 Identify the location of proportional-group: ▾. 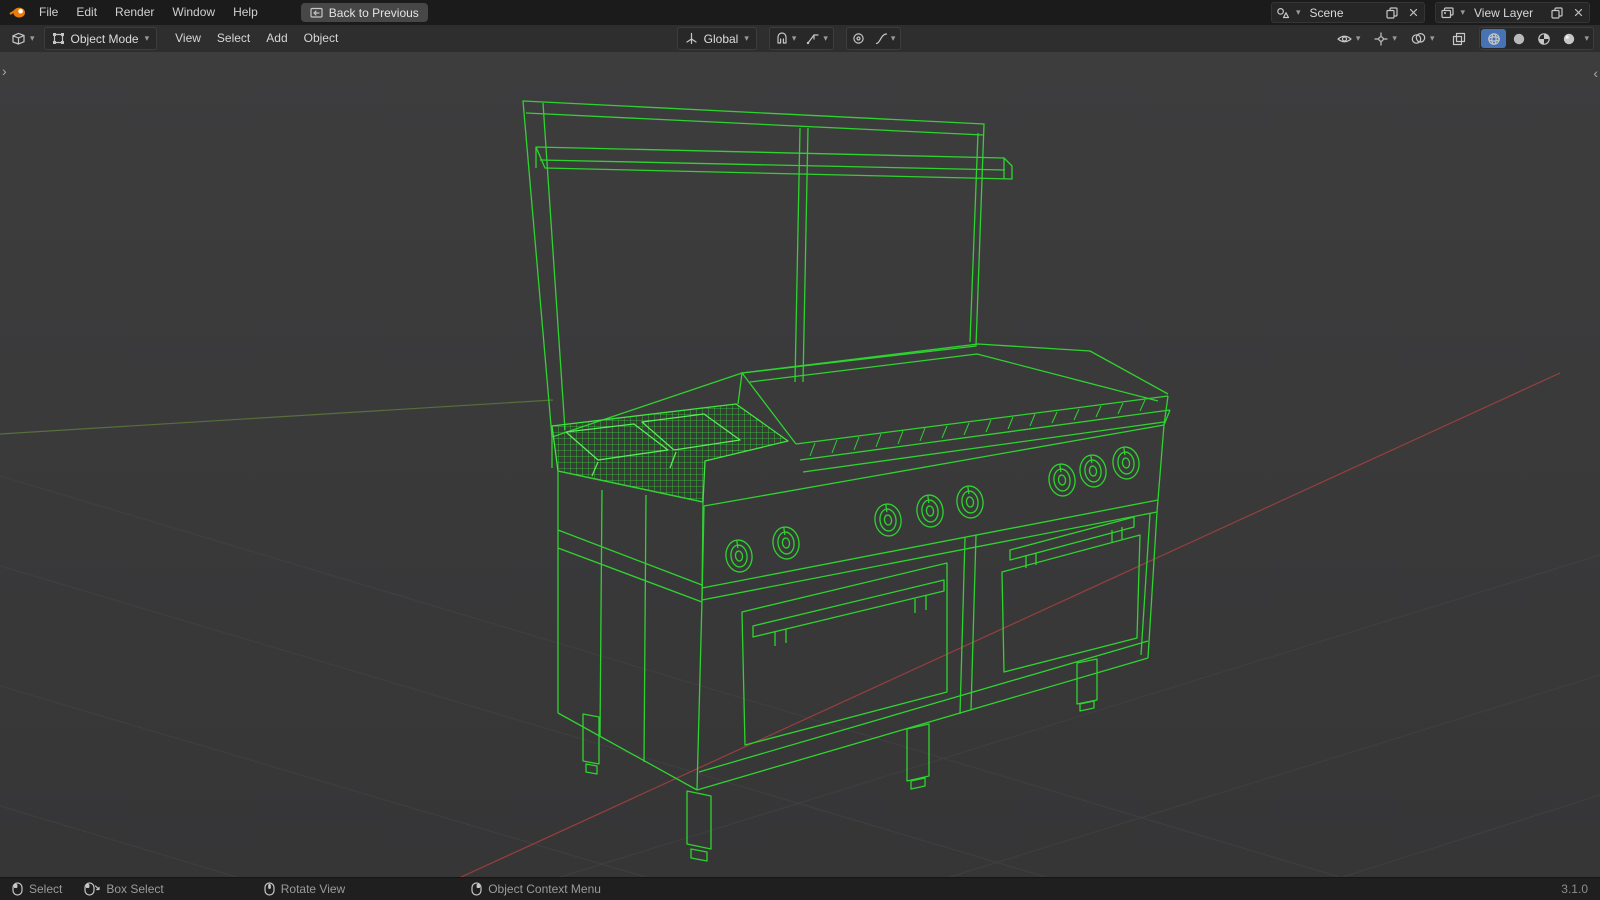
(873, 38).